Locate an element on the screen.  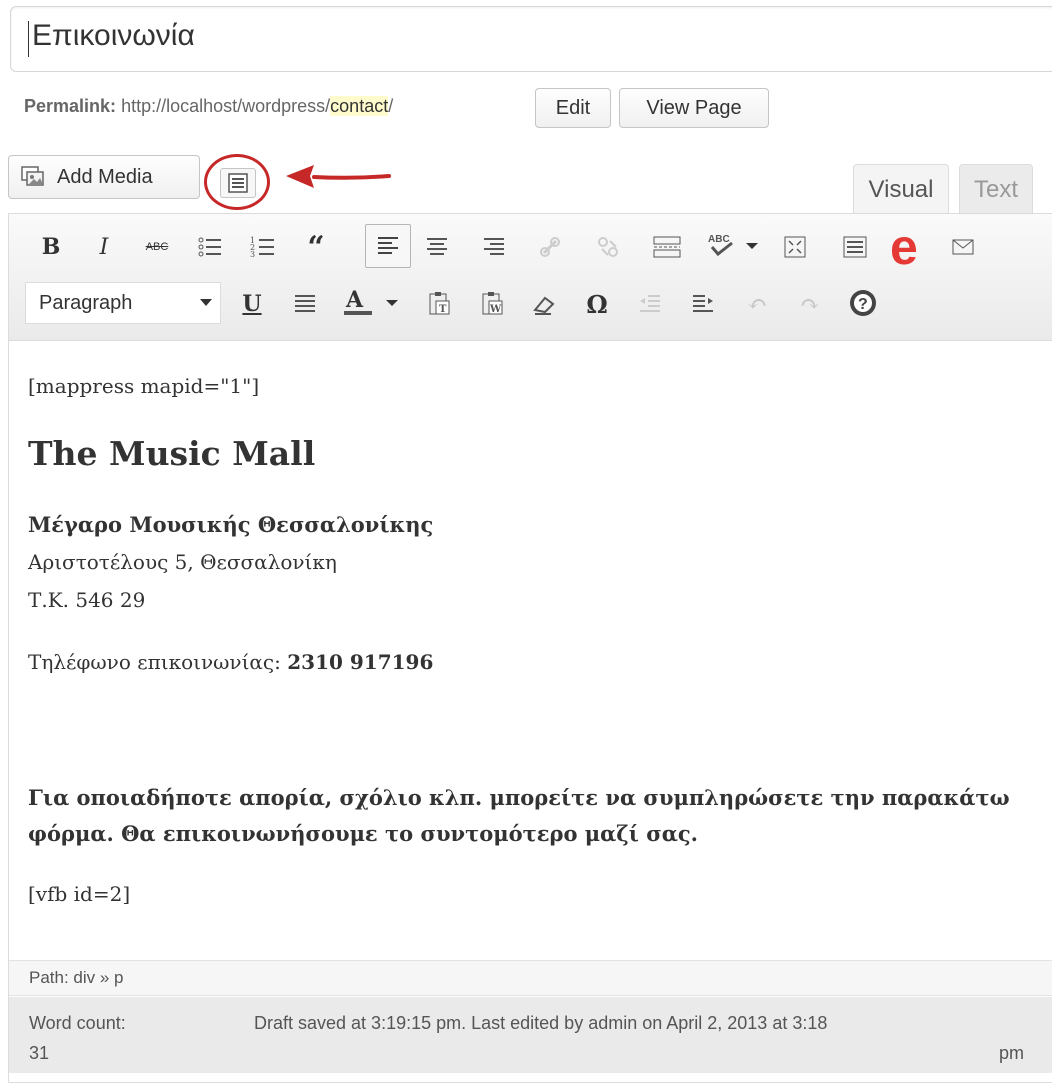
blockquote-icon: “ is located at coordinates (316, 247).